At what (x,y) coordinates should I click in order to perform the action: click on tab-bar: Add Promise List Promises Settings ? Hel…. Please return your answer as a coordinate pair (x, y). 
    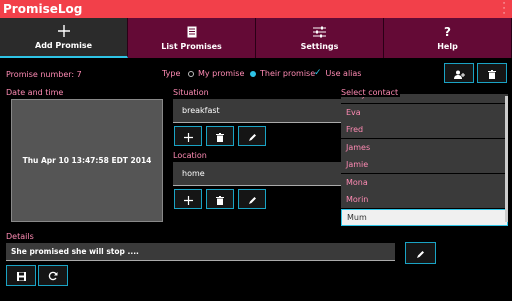
    Looking at the image, I should click on (256, 38).